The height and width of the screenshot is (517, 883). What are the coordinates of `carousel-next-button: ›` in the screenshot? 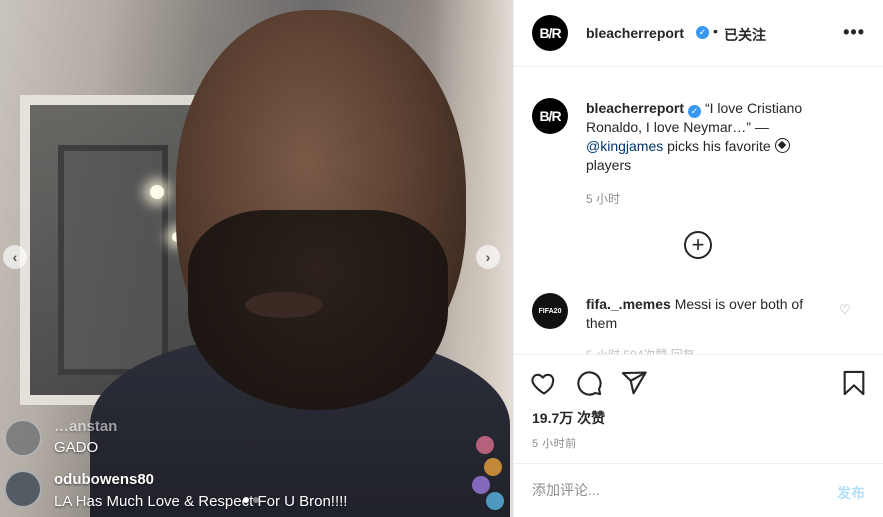 It's located at (488, 257).